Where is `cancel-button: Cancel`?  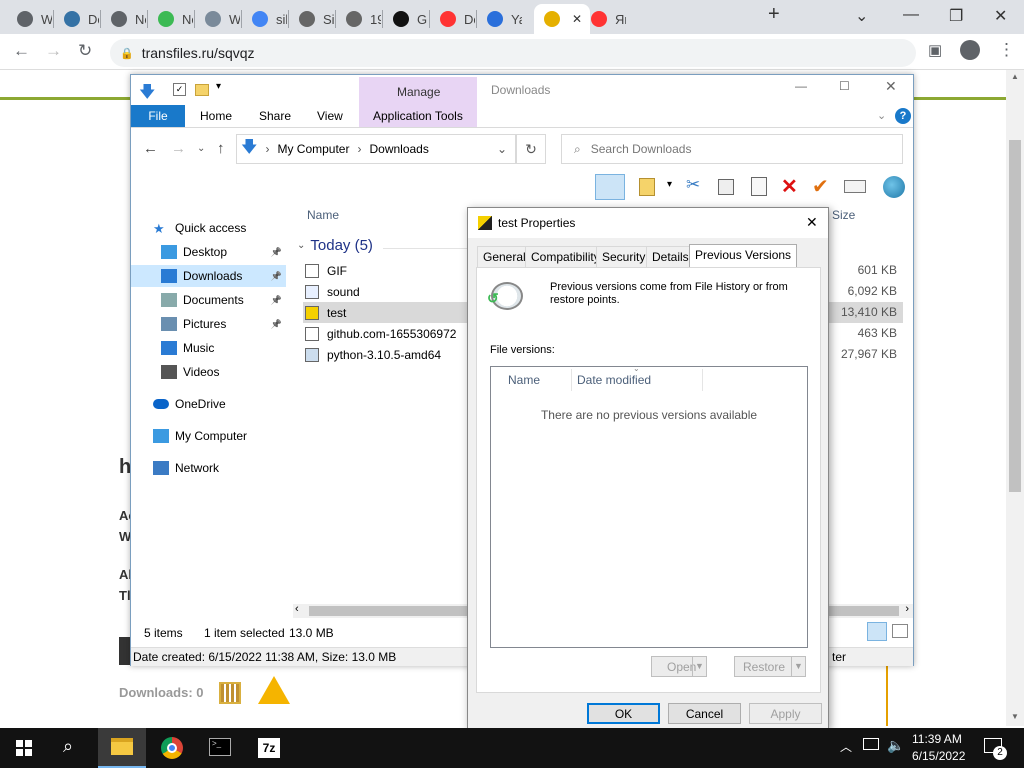
cancel-button: Cancel is located at coordinates (704, 713).